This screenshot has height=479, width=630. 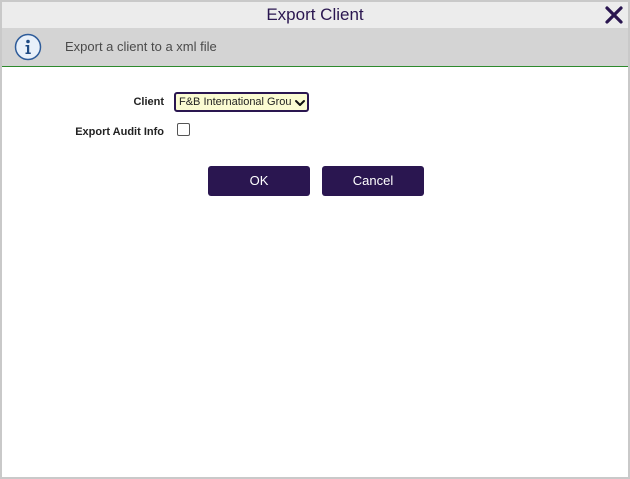 I want to click on export-audit-label: Export Audit Info, so click(x=119, y=132).